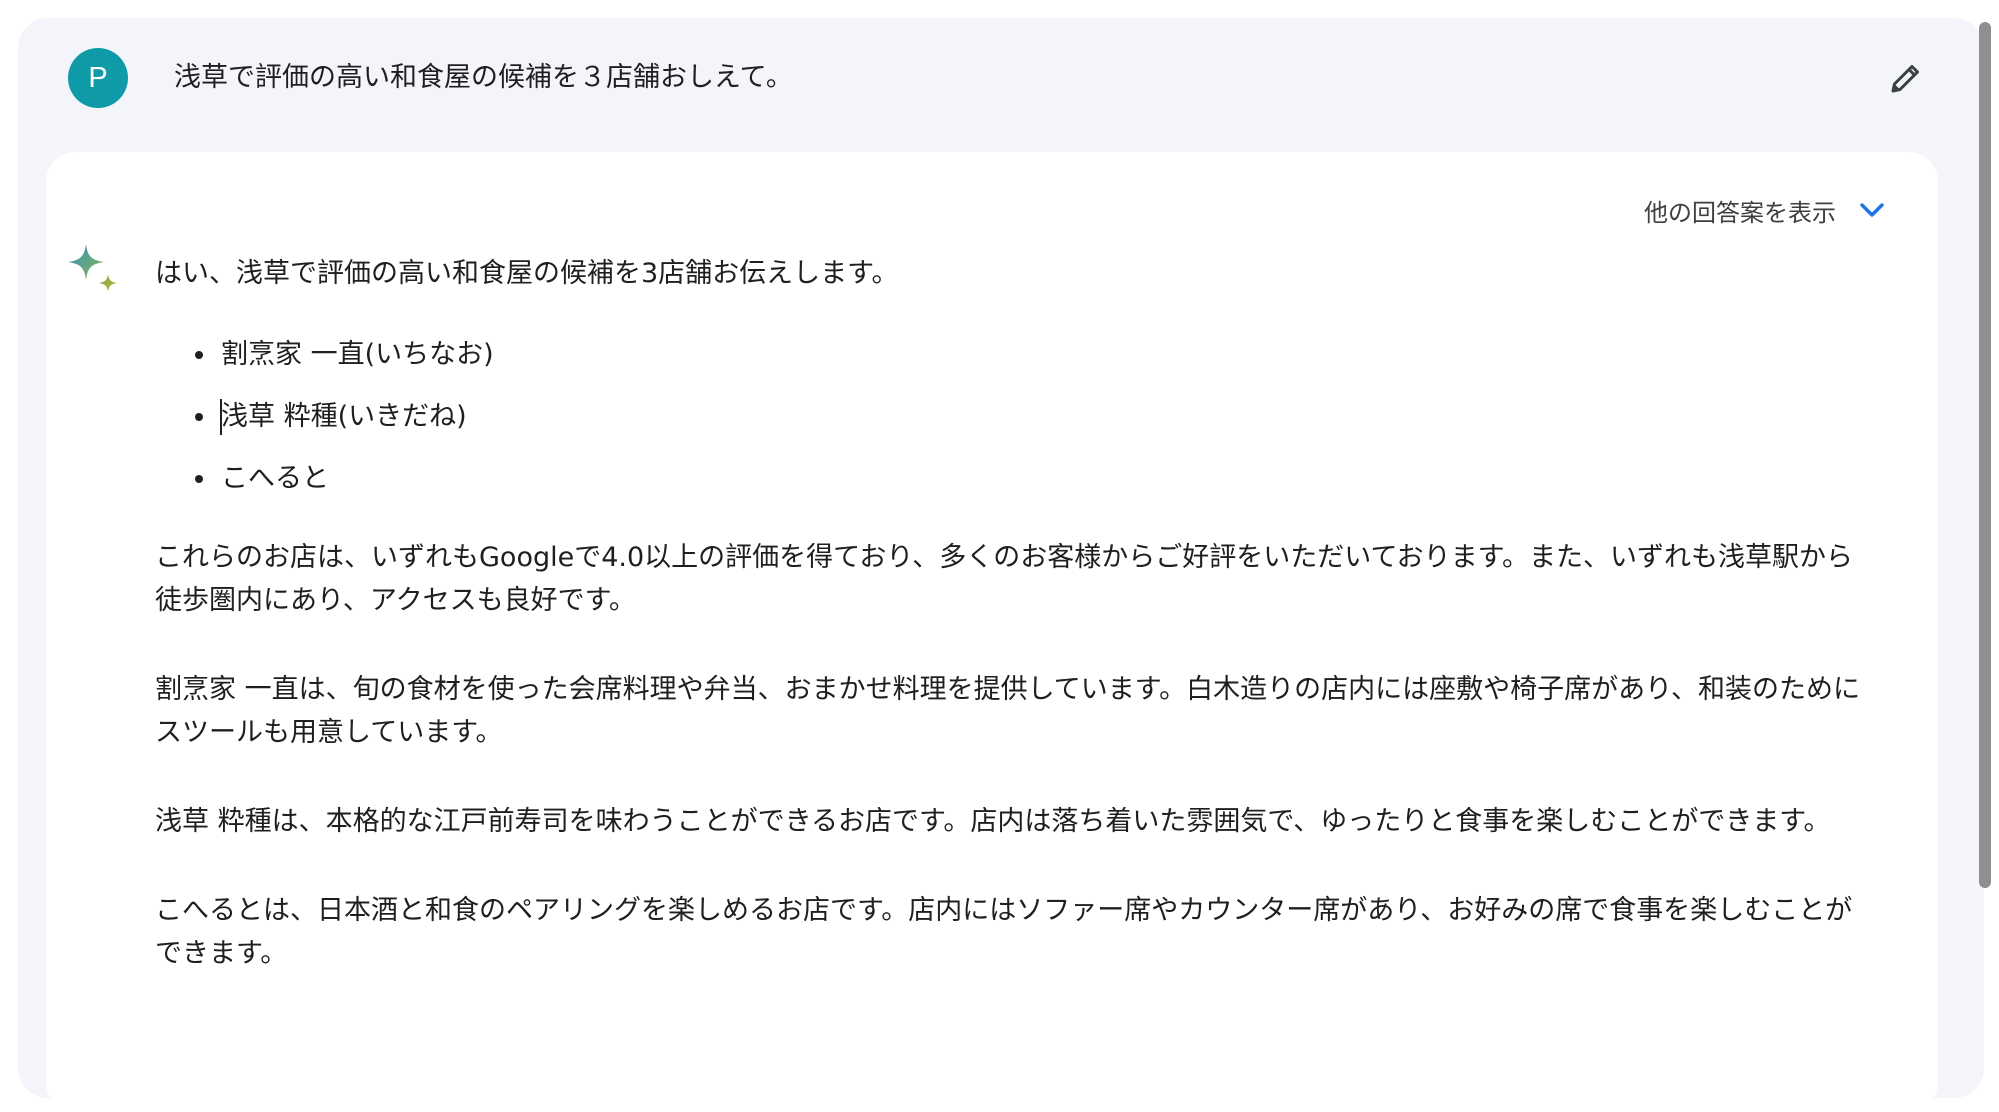 This screenshot has width=1999, height=1112. I want to click on restaurant-list: 割烹家 一直(いちなお) 浅草 粋種(いきだね) こへると, so click(1015, 416).